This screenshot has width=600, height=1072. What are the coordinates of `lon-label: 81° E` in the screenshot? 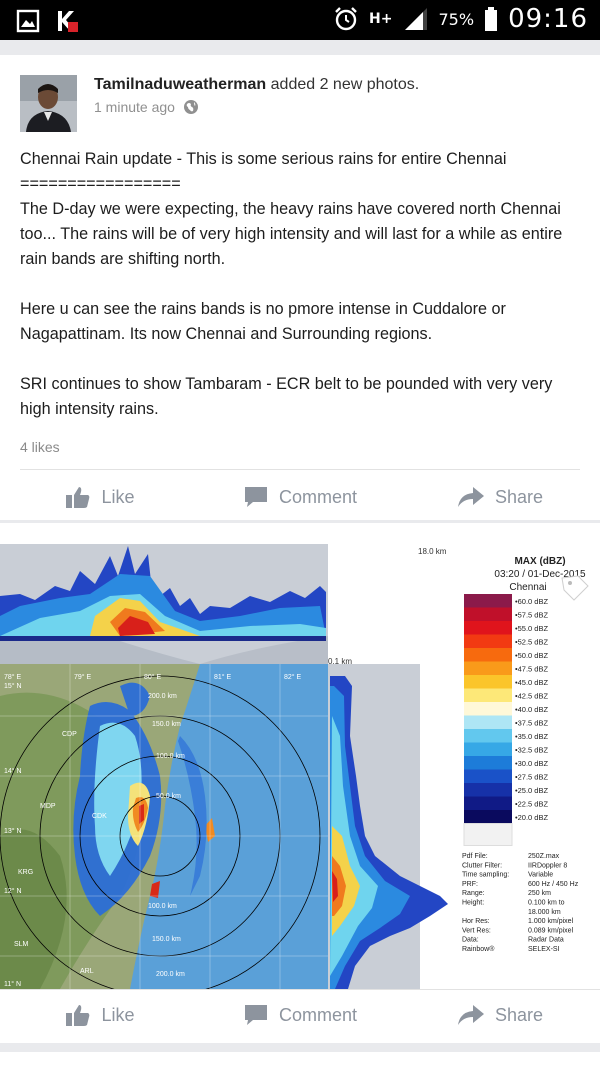 It's located at (223, 677).